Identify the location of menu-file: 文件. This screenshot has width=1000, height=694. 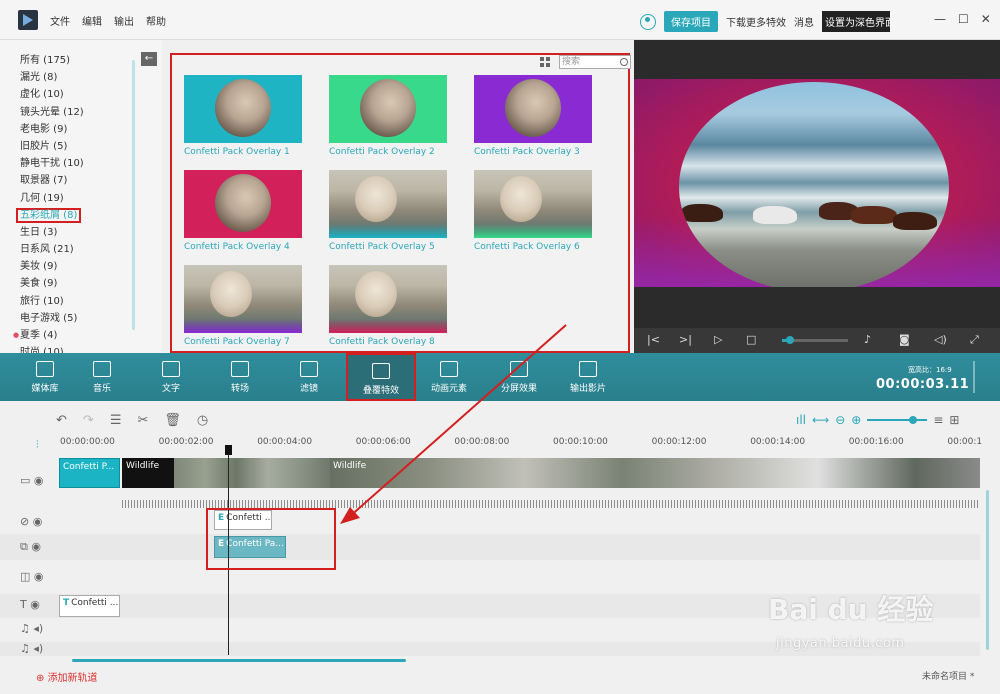
(60, 20).